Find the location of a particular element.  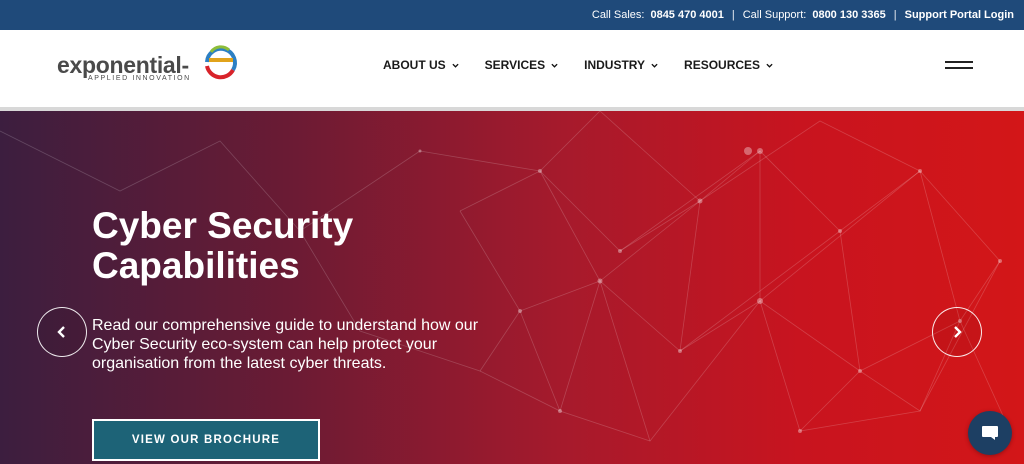

nav-label: INDUSTRY is located at coordinates (615, 65).